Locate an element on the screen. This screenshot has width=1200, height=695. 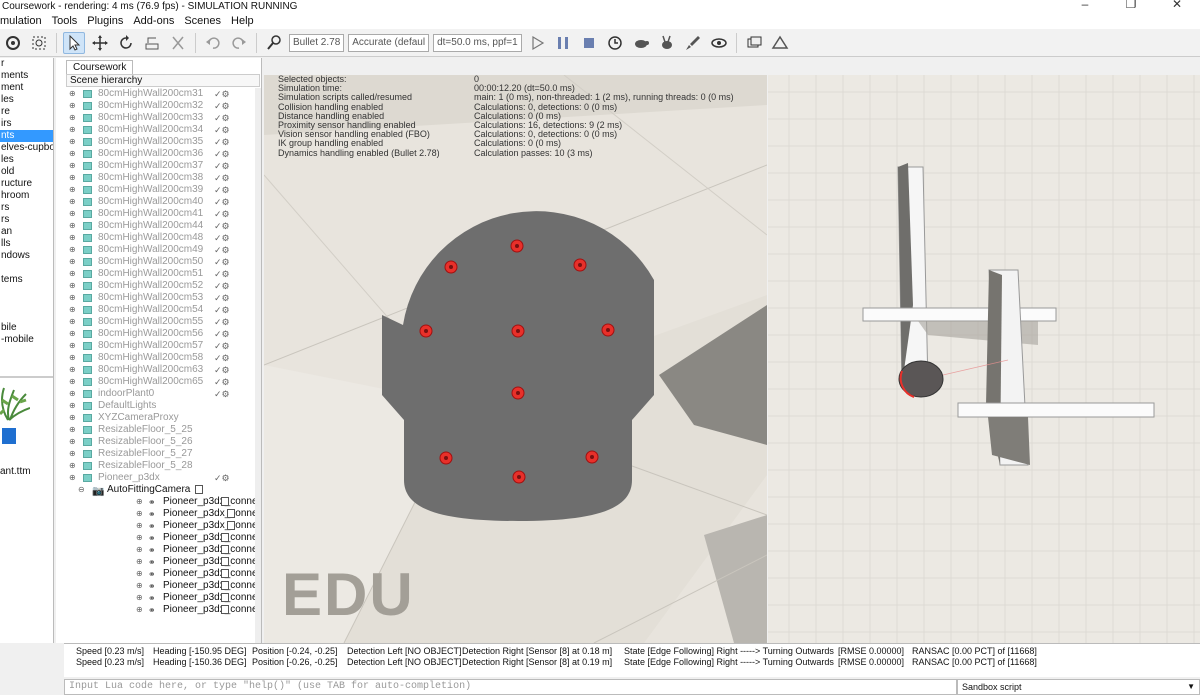
hierarchy-item: ⊕ 80cmHighWall200cm36 ✓⚙ is located at coordinates (156, 154).